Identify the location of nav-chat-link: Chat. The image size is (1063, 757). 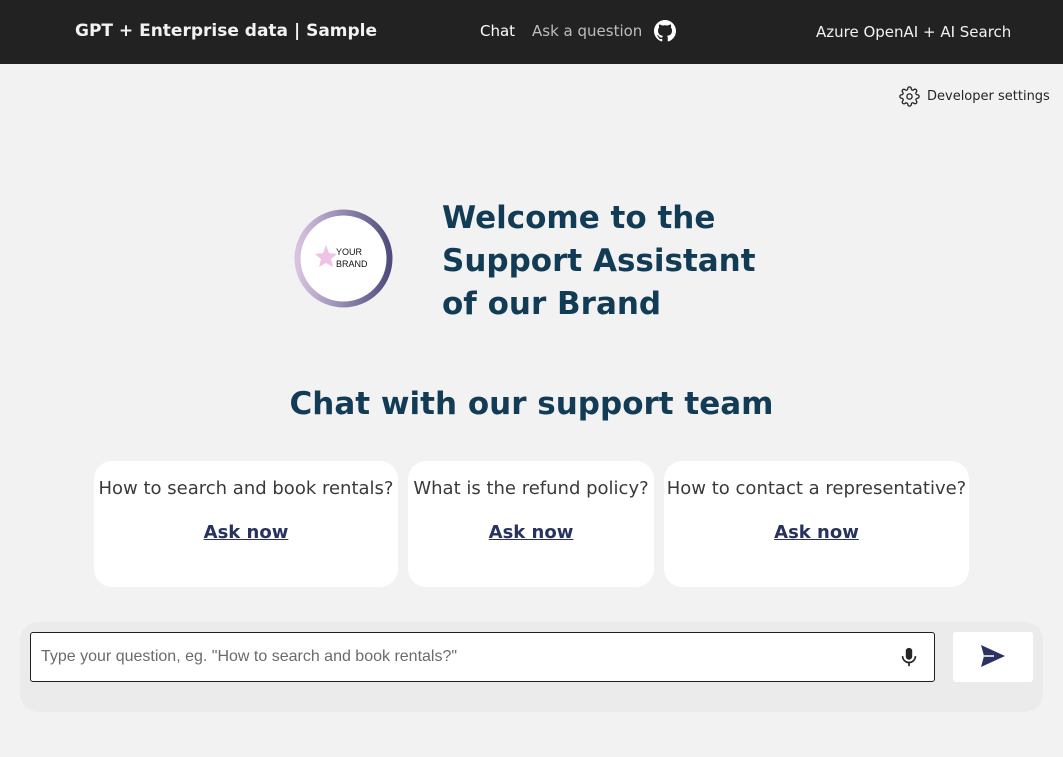
(497, 31).